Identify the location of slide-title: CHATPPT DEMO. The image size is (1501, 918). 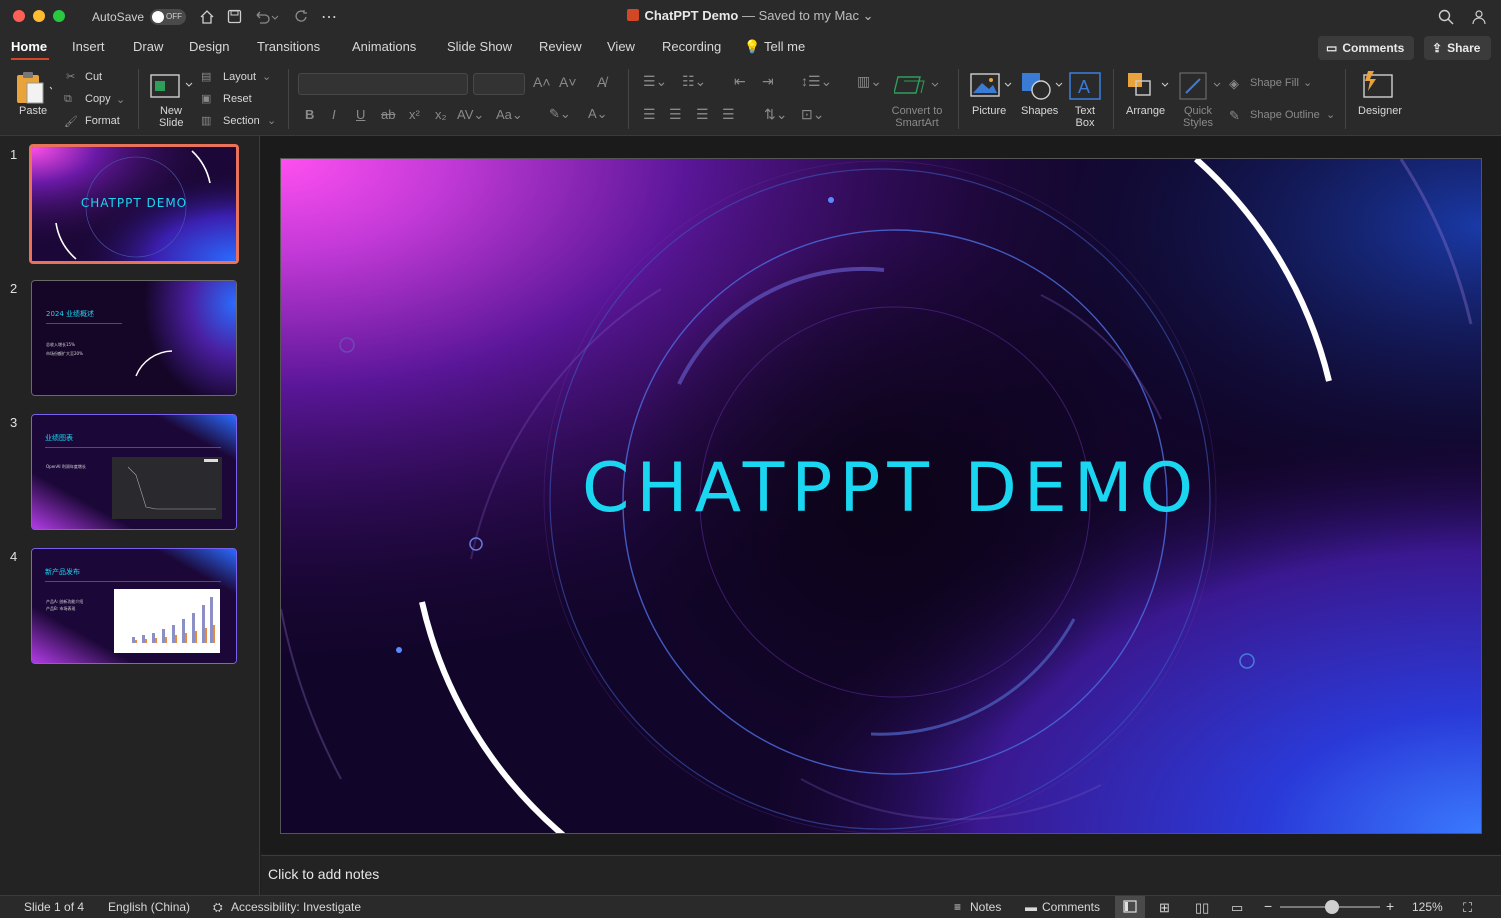
(881, 488).